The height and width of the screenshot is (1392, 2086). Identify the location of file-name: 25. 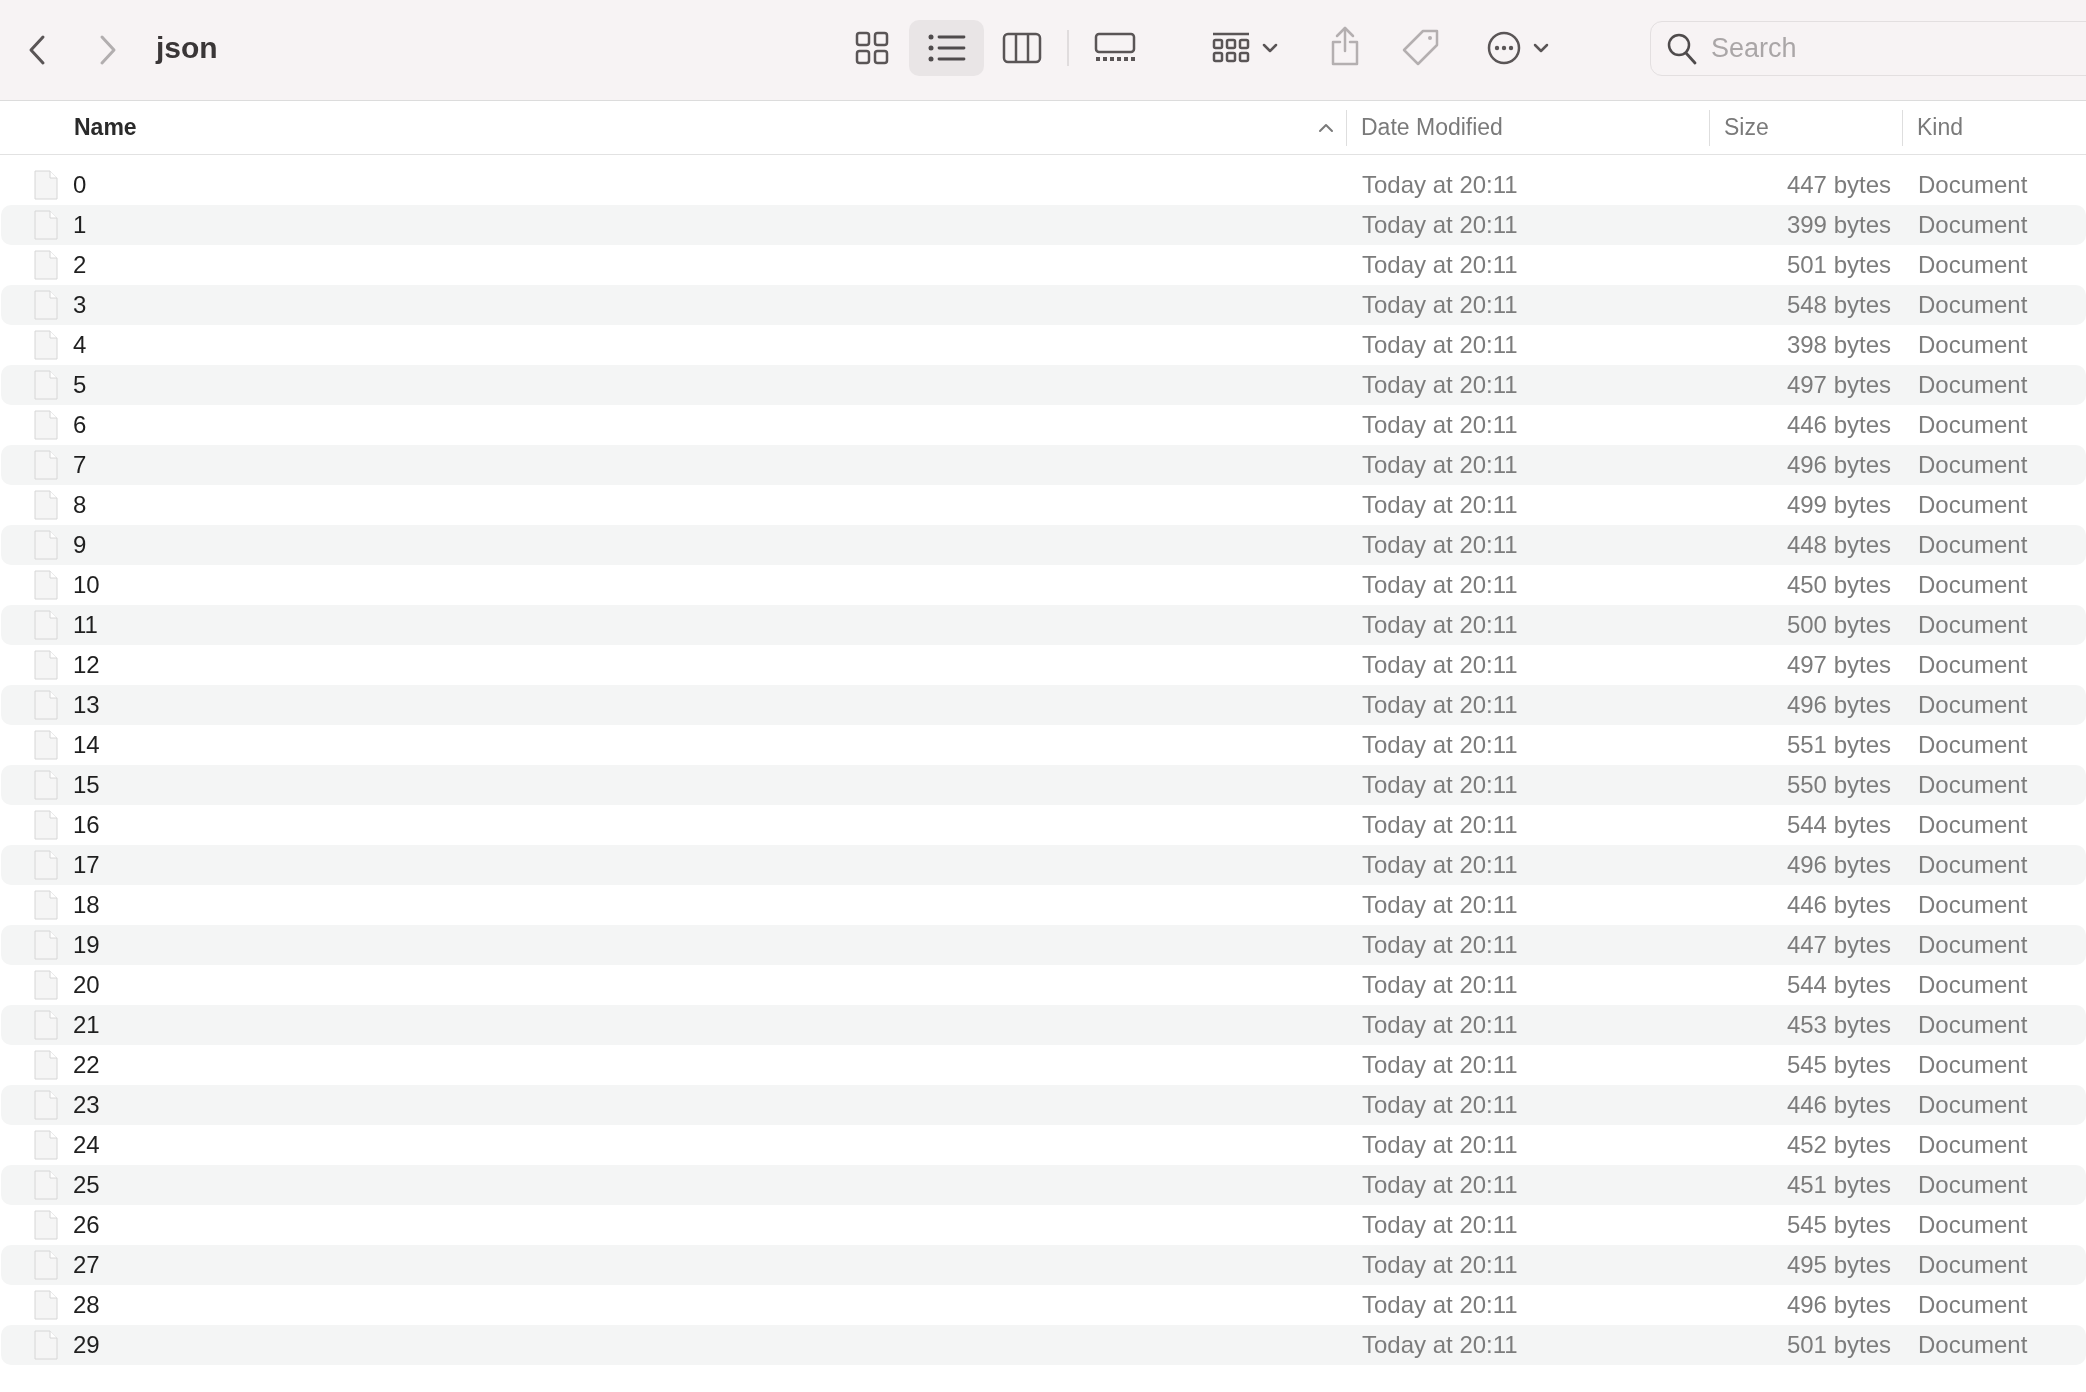
(86, 1185).